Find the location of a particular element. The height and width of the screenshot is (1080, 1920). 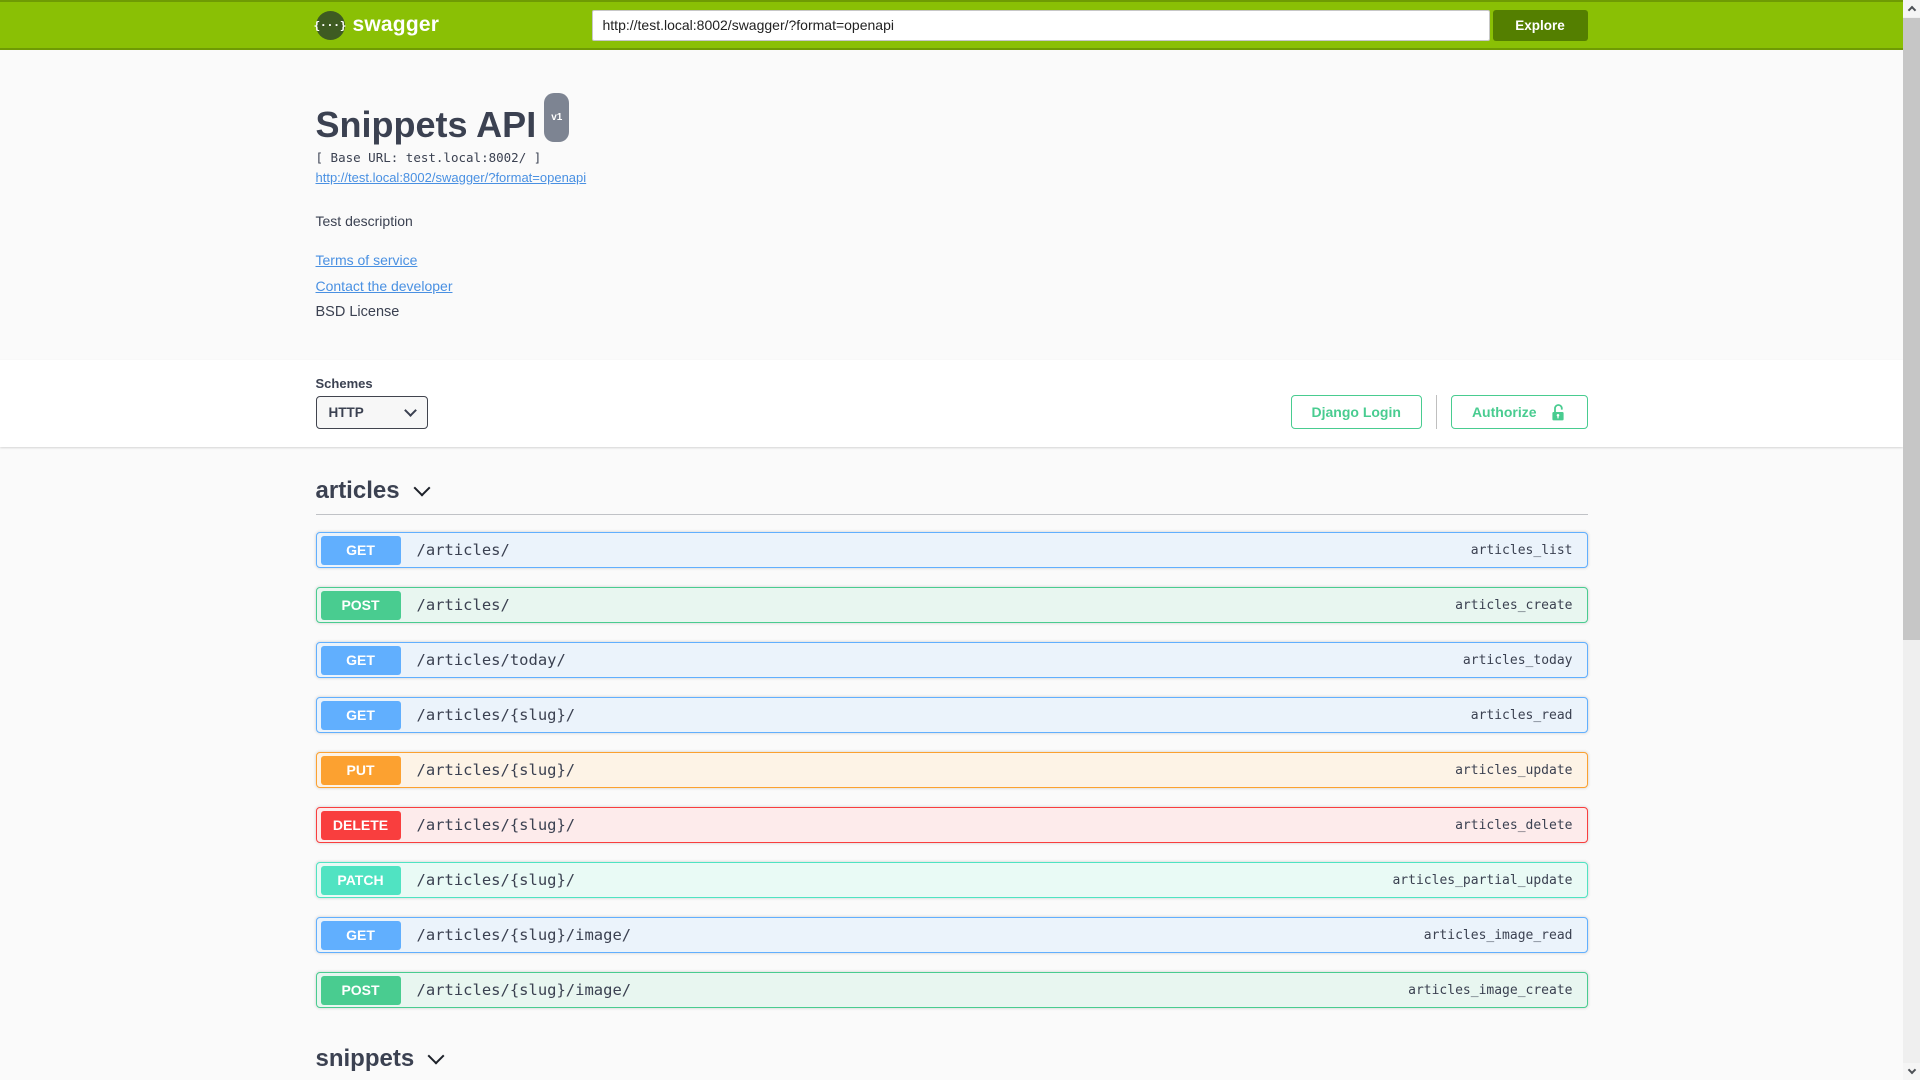

authorize-button: Authorize is located at coordinates (1519, 412).